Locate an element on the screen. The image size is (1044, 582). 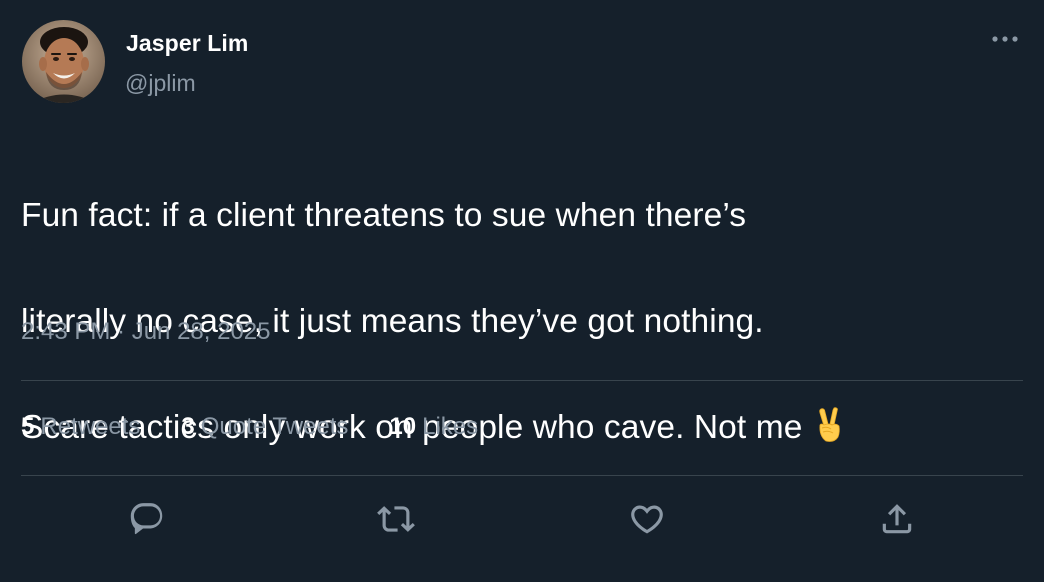
more-options-button is located at coordinates (1006, 39).